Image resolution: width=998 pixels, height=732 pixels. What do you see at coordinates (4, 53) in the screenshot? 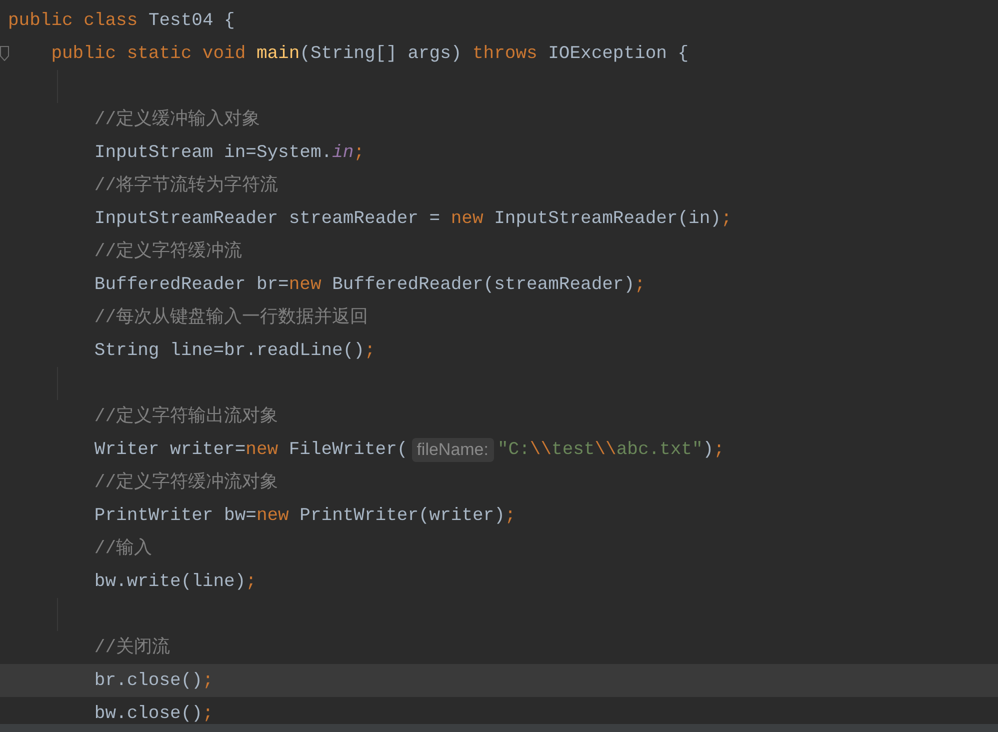
I see `fold-marker-icon` at bounding box center [4, 53].